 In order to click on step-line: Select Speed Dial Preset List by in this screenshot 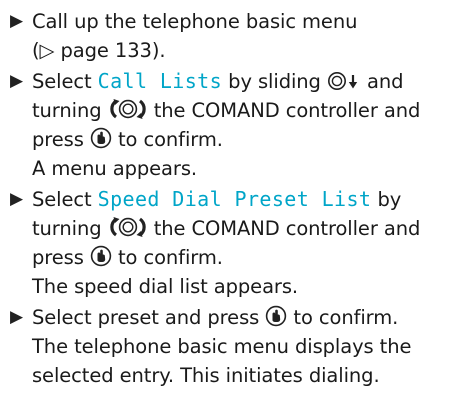, I will do `click(216, 199)`.